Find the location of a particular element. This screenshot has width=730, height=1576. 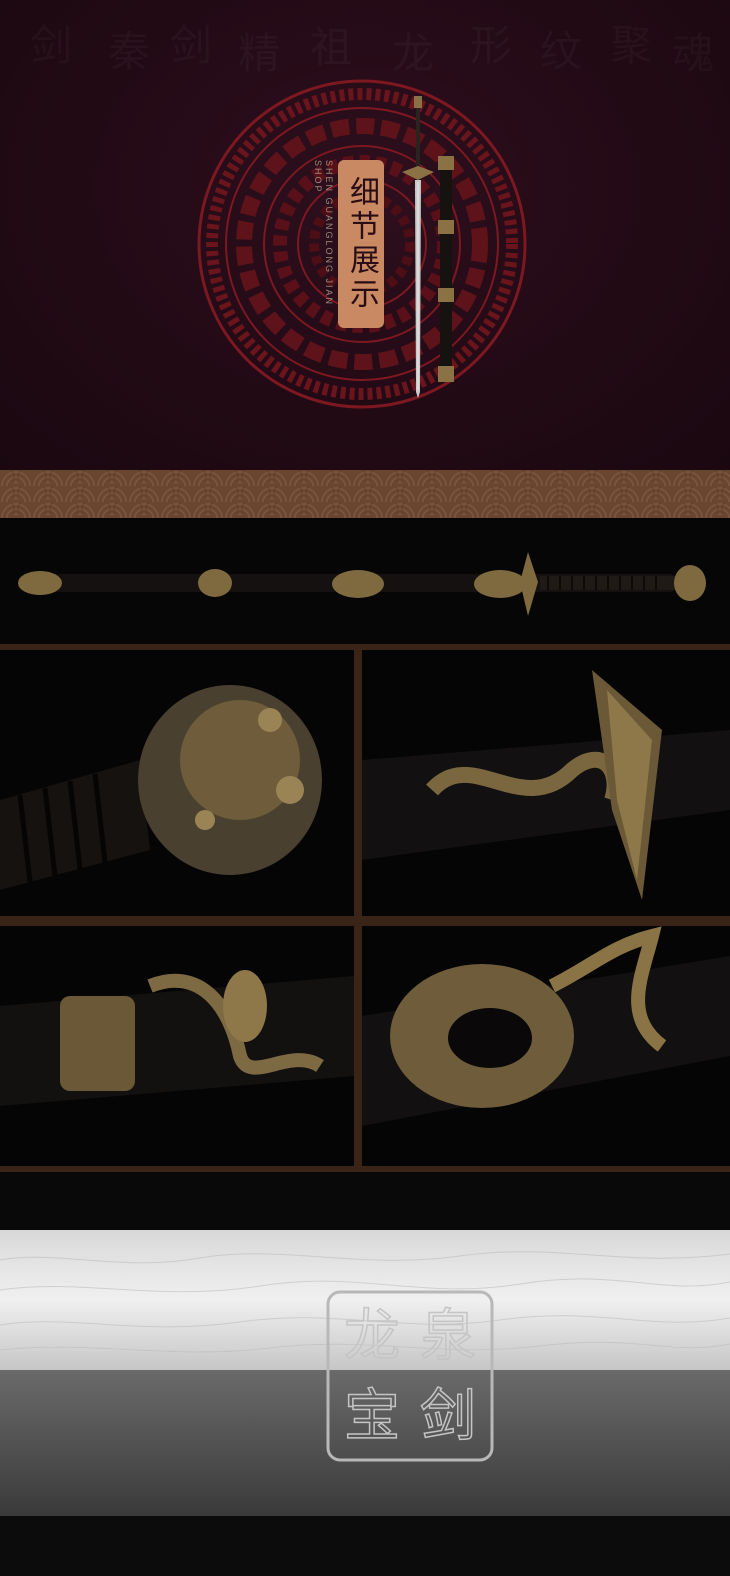

section-divider is located at coordinates (365, 1201).